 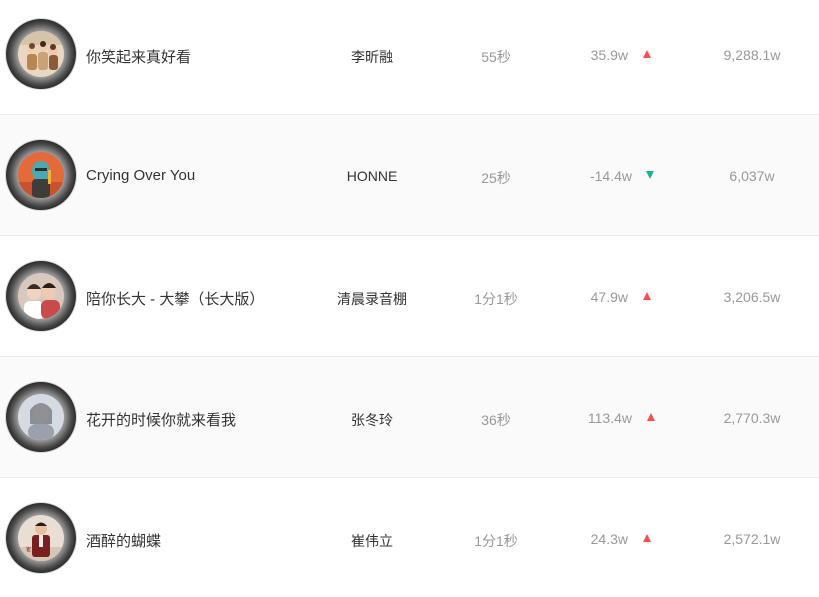 What do you see at coordinates (138, 56) in the screenshot?
I see `song-title: 你笑起来真好看` at bounding box center [138, 56].